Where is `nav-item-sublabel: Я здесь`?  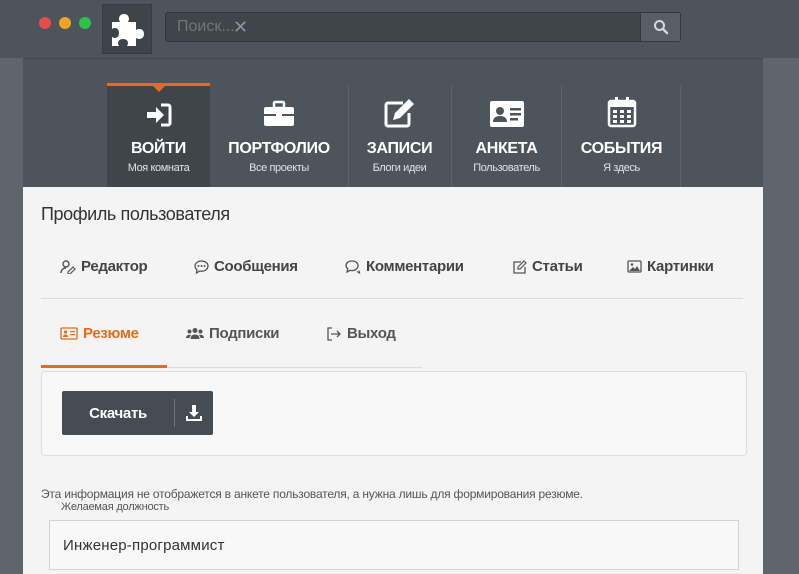 nav-item-sublabel: Я здесь is located at coordinates (621, 168).